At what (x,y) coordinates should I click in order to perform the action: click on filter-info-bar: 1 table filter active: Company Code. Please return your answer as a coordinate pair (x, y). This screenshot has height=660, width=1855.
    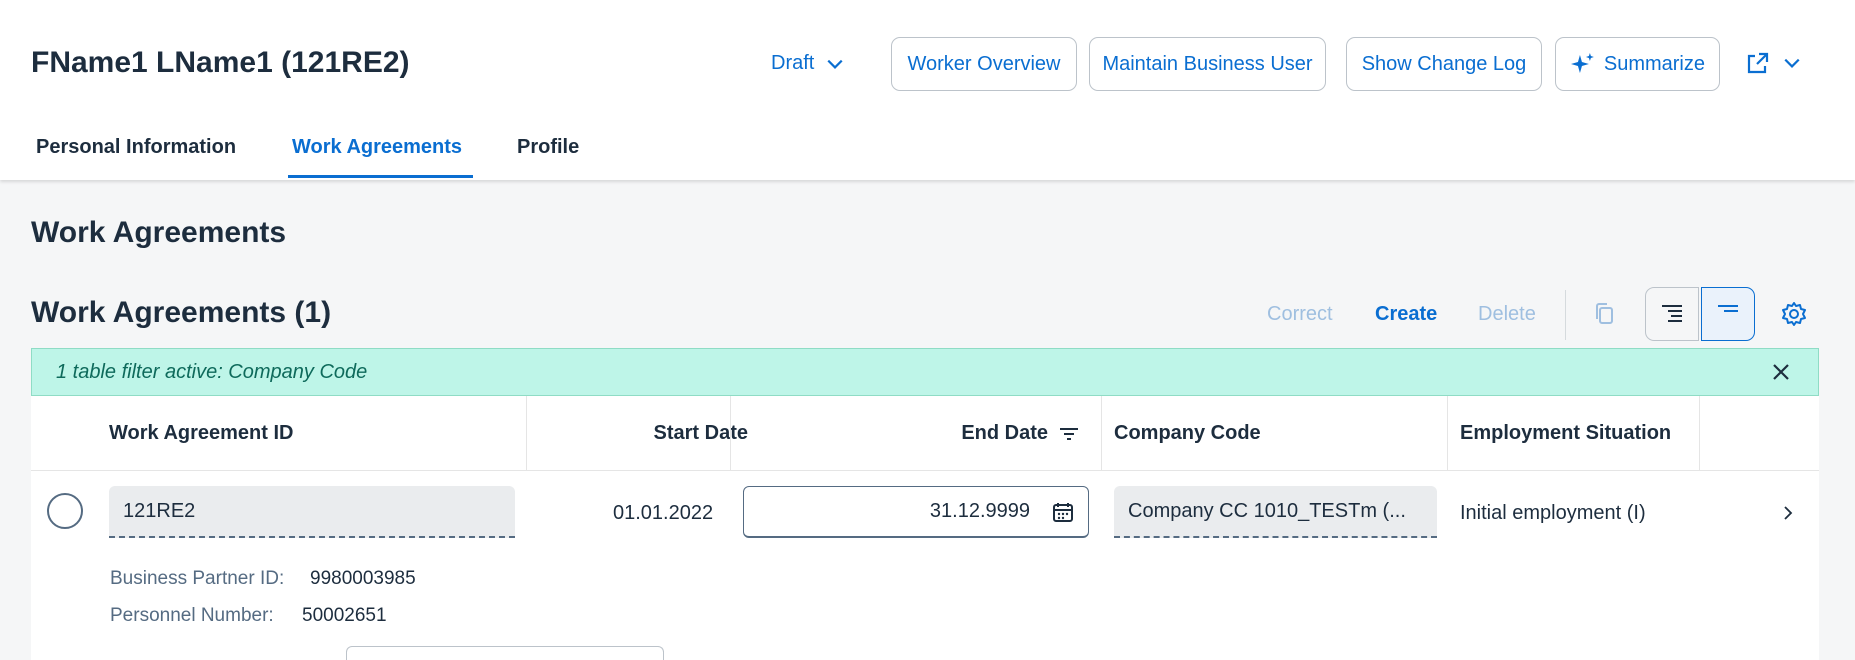
    Looking at the image, I should click on (925, 372).